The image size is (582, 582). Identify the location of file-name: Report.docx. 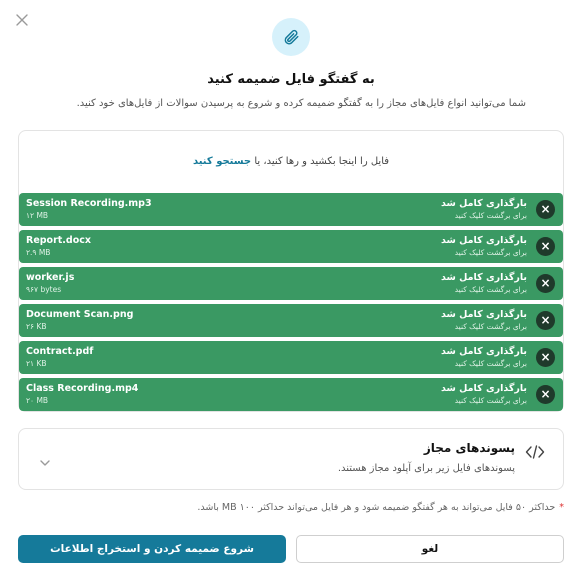
(59, 240).